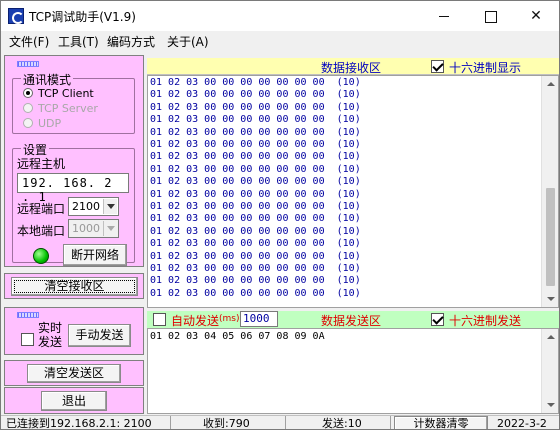  Describe the element at coordinates (16, 16) in the screenshot. I see `app-logo-icon` at that location.